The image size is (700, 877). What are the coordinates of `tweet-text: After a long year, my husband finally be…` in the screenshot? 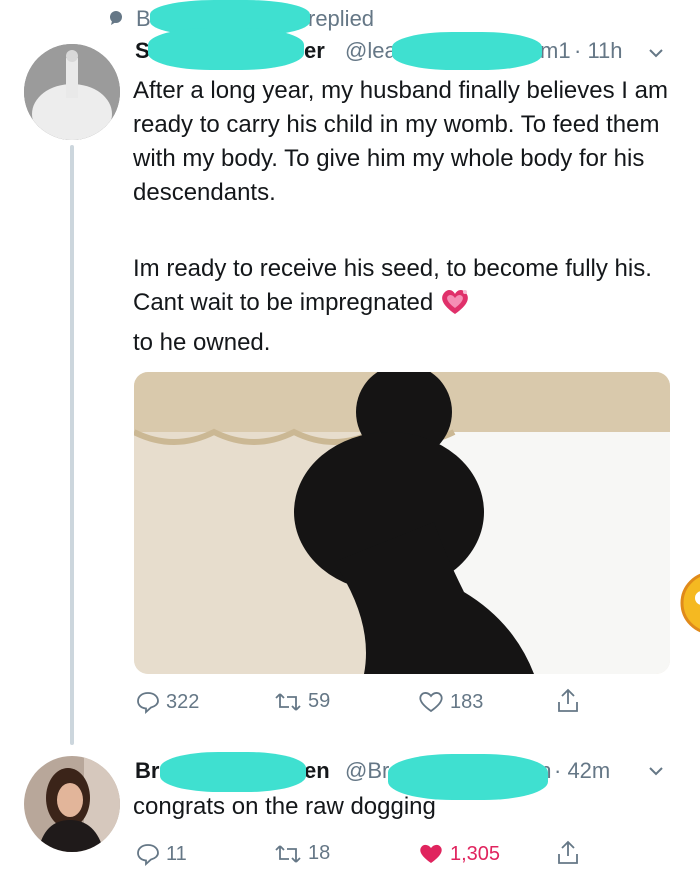 It's located at (400, 141).